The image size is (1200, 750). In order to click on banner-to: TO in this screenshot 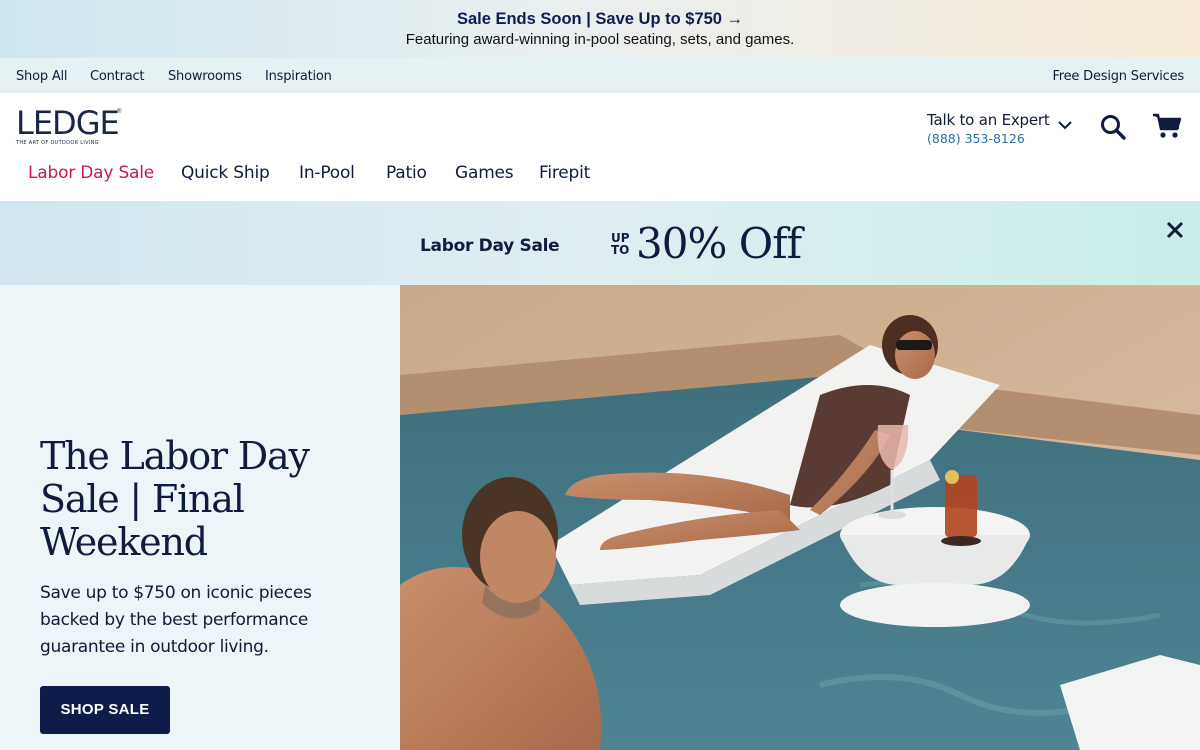, I will do `click(620, 250)`.